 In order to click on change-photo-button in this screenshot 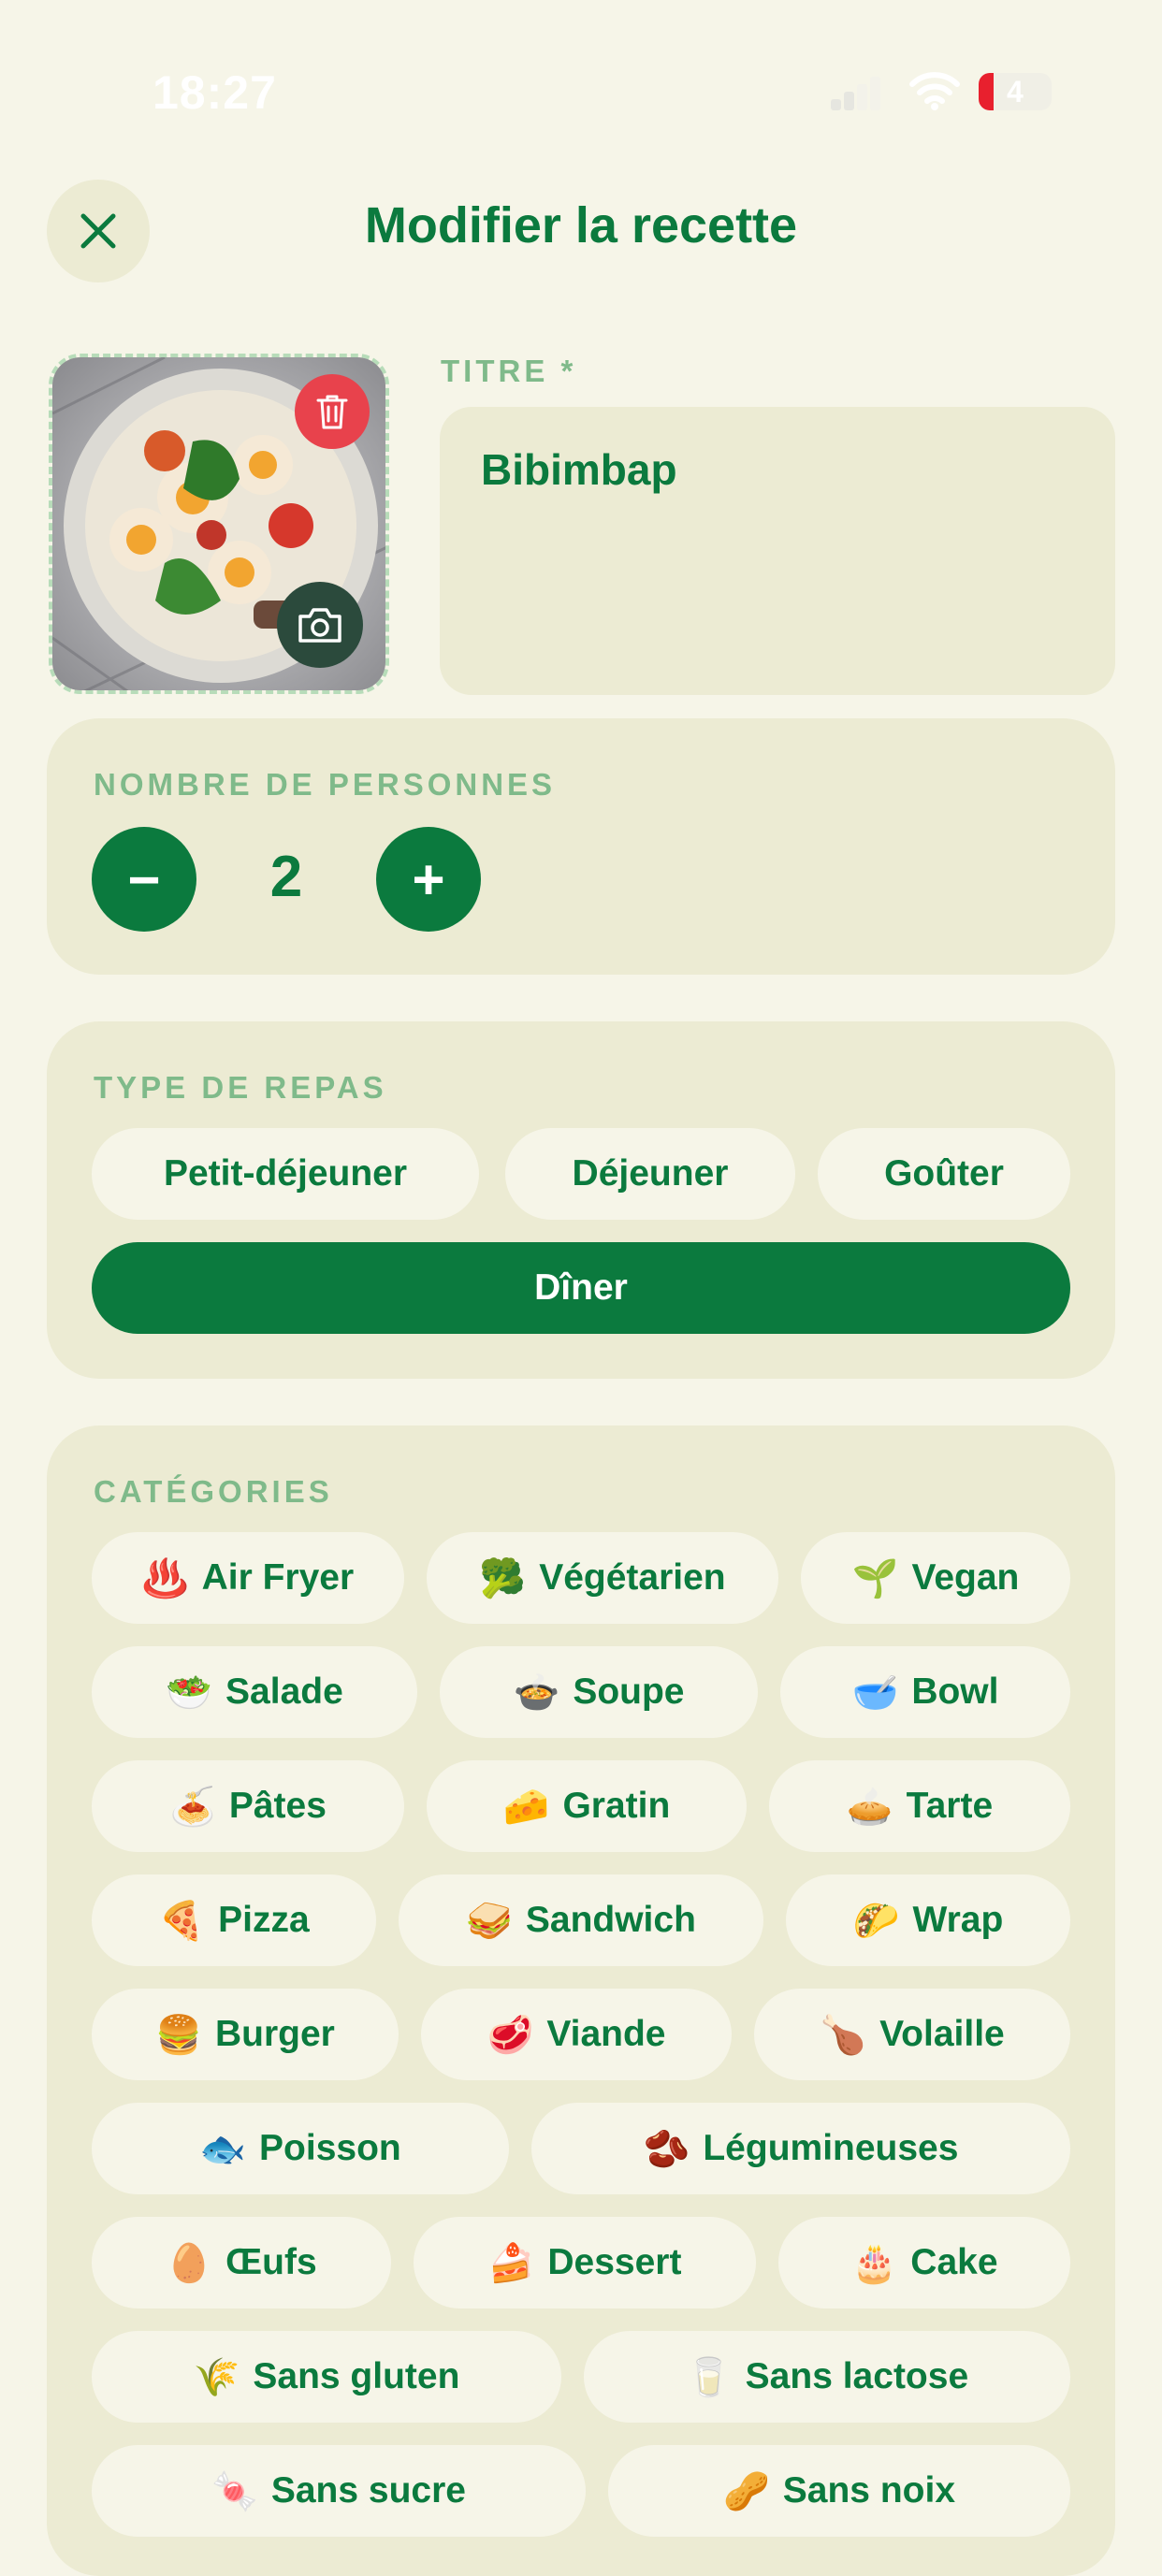, I will do `click(320, 625)`.